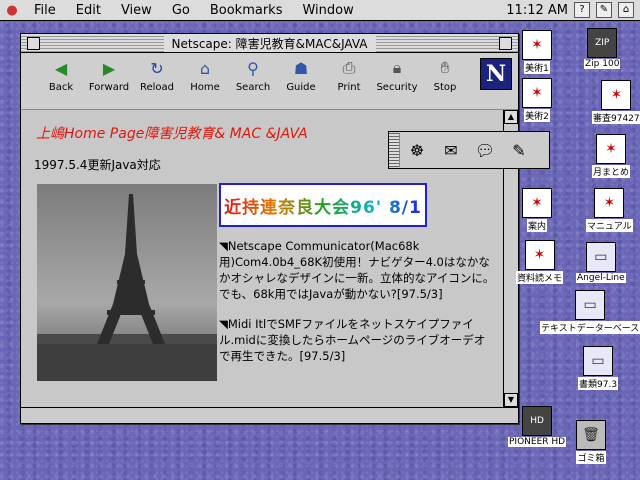 This screenshot has height=480, width=640. I want to click on composer-icon: ✎, so click(519, 150).